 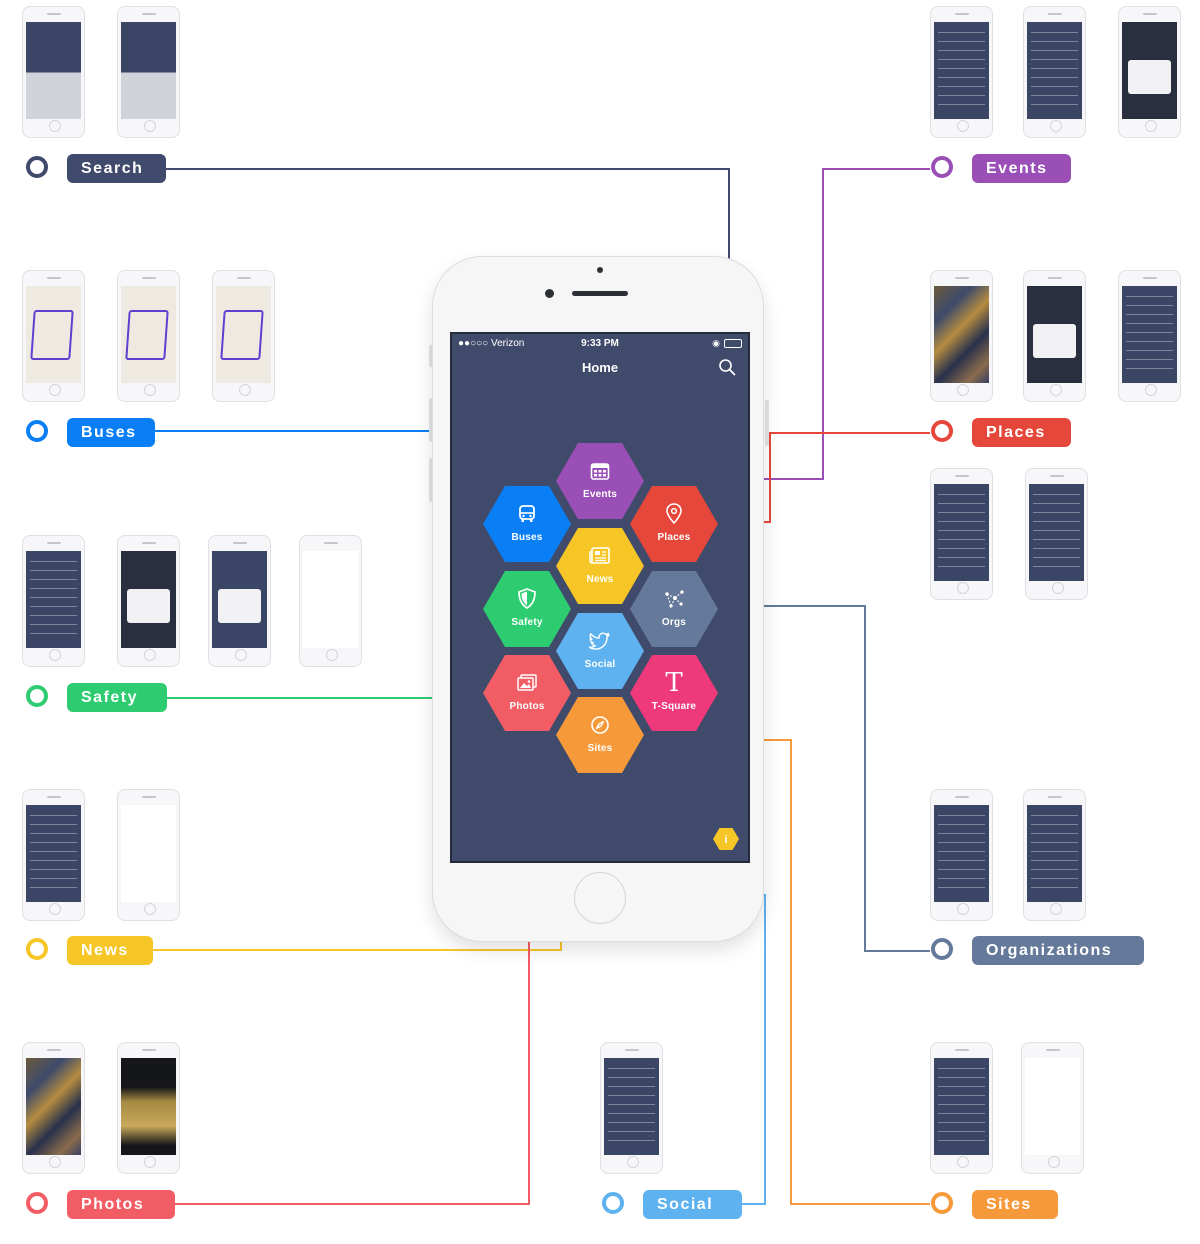 I want to click on info-badge-icon: i, so click(x=726, y=839).